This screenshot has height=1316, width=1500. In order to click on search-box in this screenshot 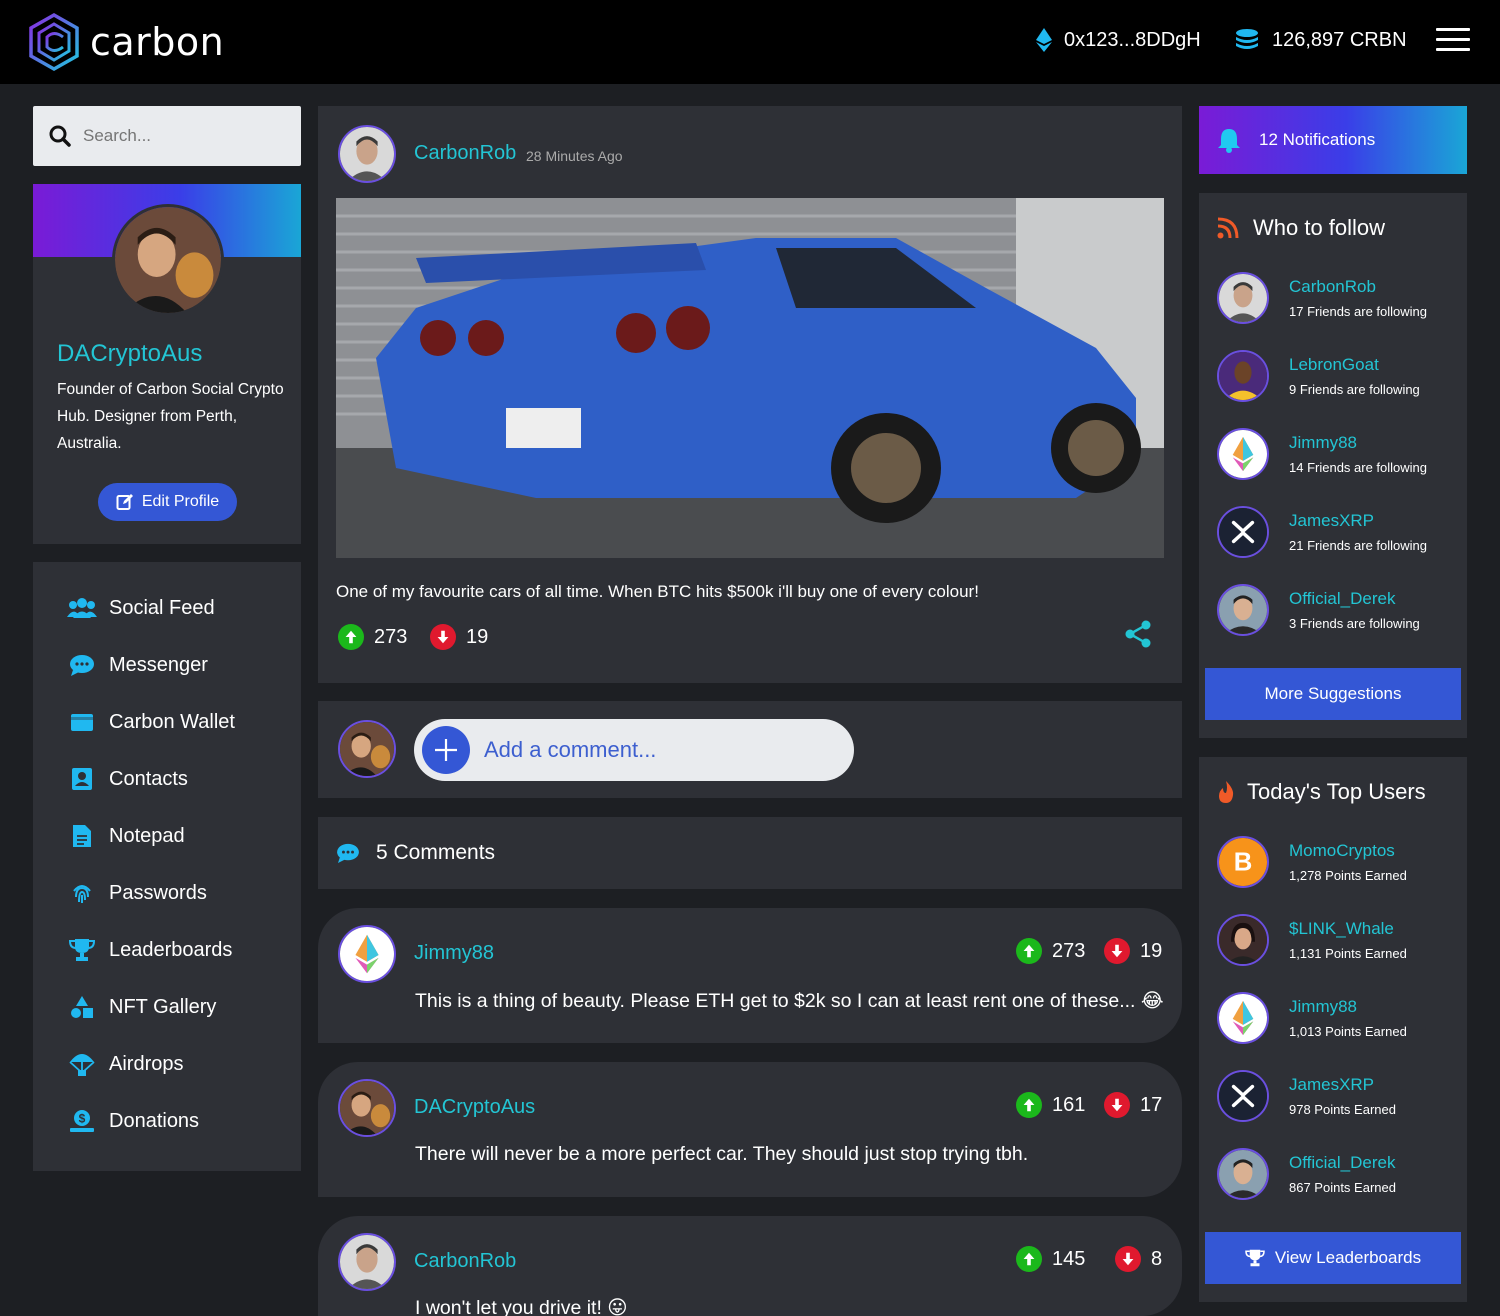, I will do `click(167, 136)`.